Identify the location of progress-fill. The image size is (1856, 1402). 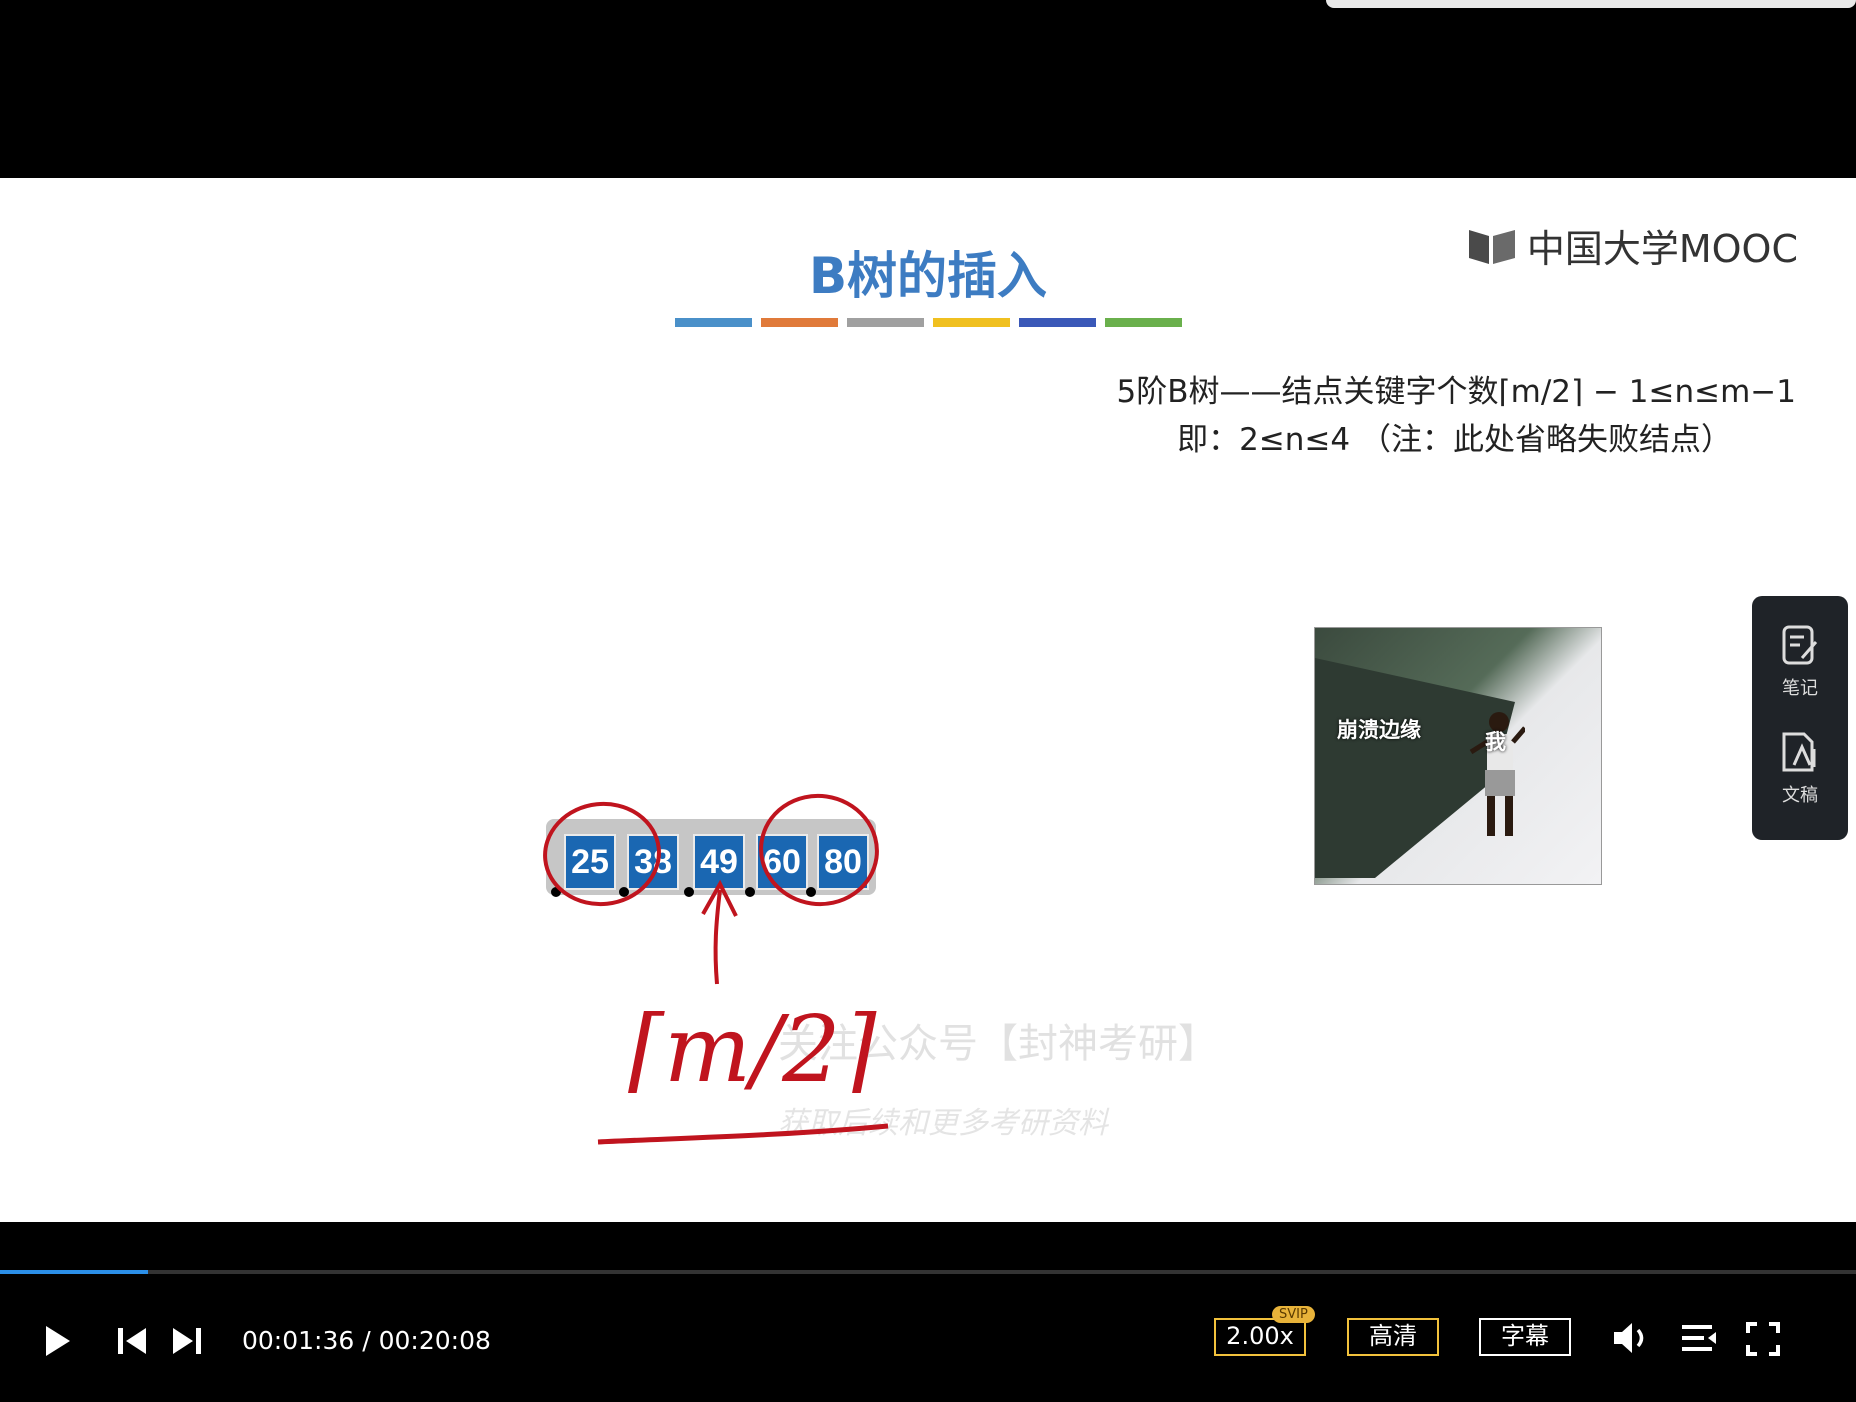
(74, 1272).